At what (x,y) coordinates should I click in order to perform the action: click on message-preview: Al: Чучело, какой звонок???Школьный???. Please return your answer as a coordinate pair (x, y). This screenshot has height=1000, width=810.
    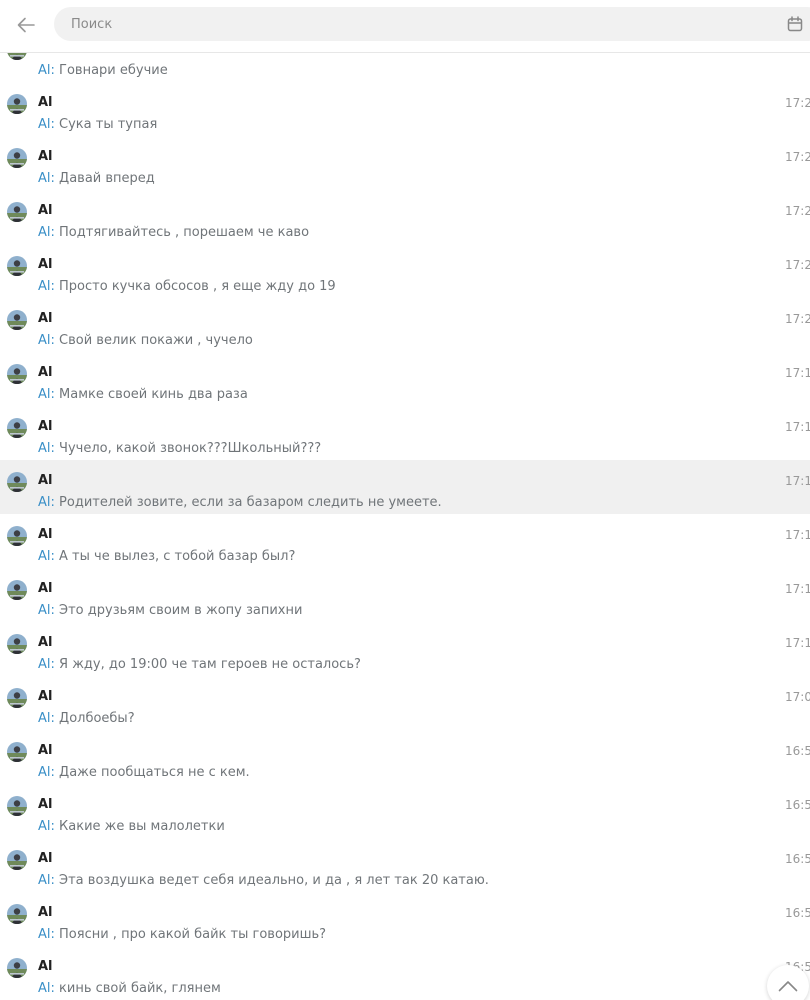
    Looking at the image, I should click on (179, 449).